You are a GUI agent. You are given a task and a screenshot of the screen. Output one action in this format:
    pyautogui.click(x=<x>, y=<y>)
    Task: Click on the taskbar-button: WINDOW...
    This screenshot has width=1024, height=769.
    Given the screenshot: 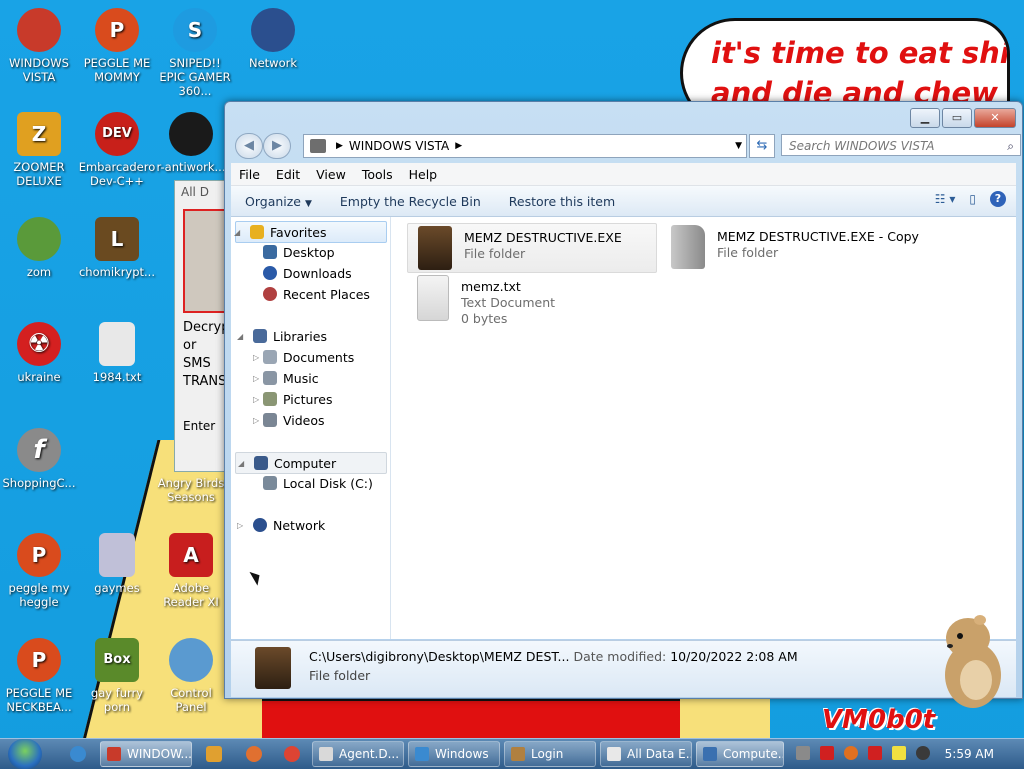 What is the action you would take?
    pyautogui.click(x=146, y=754)
    